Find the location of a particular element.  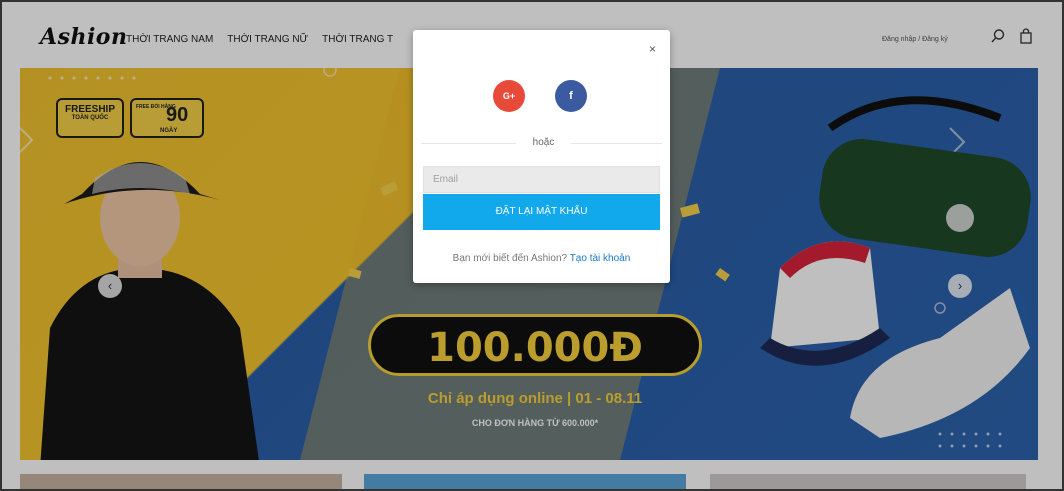

google-login-button: G+ is located at coordinates (509, 96).